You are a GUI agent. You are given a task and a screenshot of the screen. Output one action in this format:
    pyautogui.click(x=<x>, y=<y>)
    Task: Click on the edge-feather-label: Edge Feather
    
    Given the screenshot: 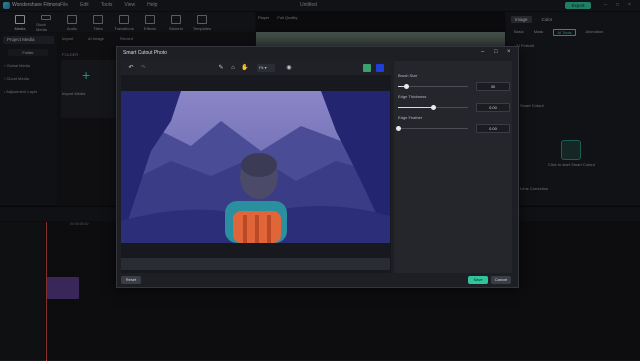 What is the action you would take?
    pyautogui.click(x=410, y=117)
    